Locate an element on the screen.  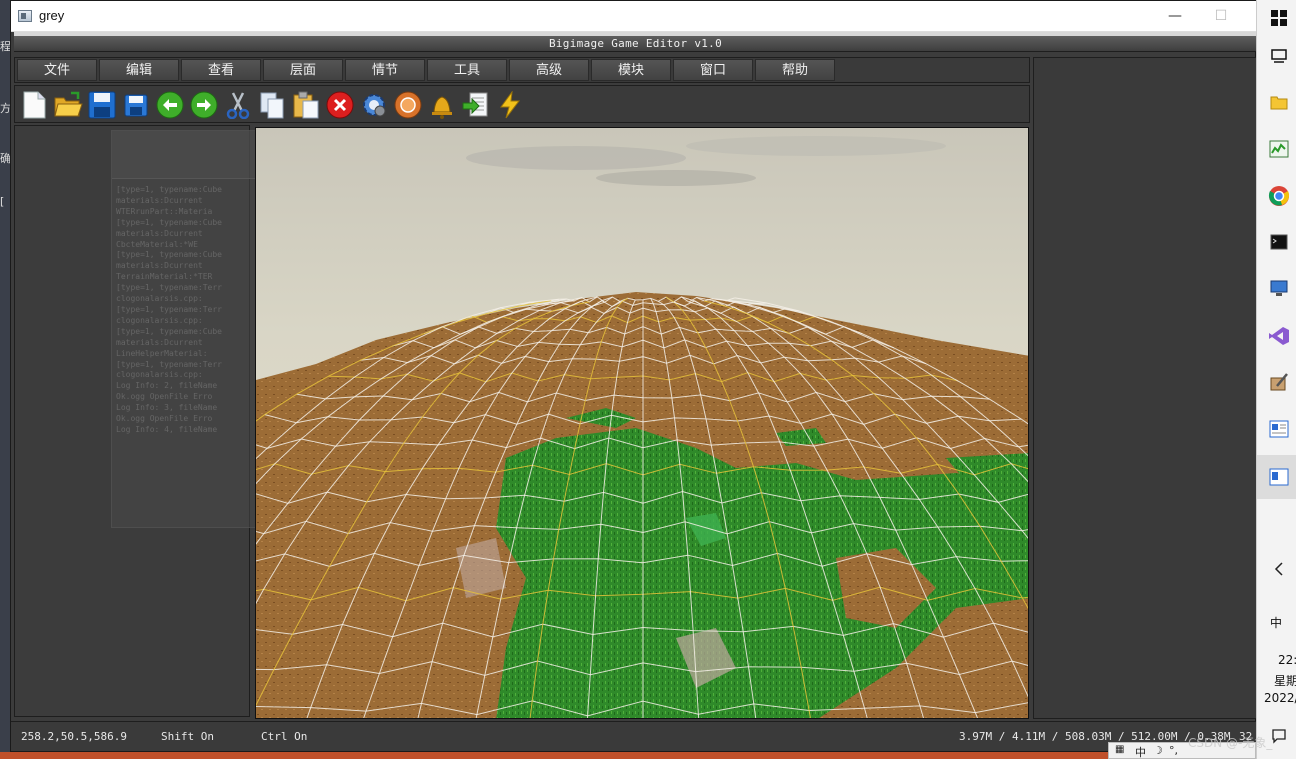
settings-gear-icon is located at coordinates (374, 105).